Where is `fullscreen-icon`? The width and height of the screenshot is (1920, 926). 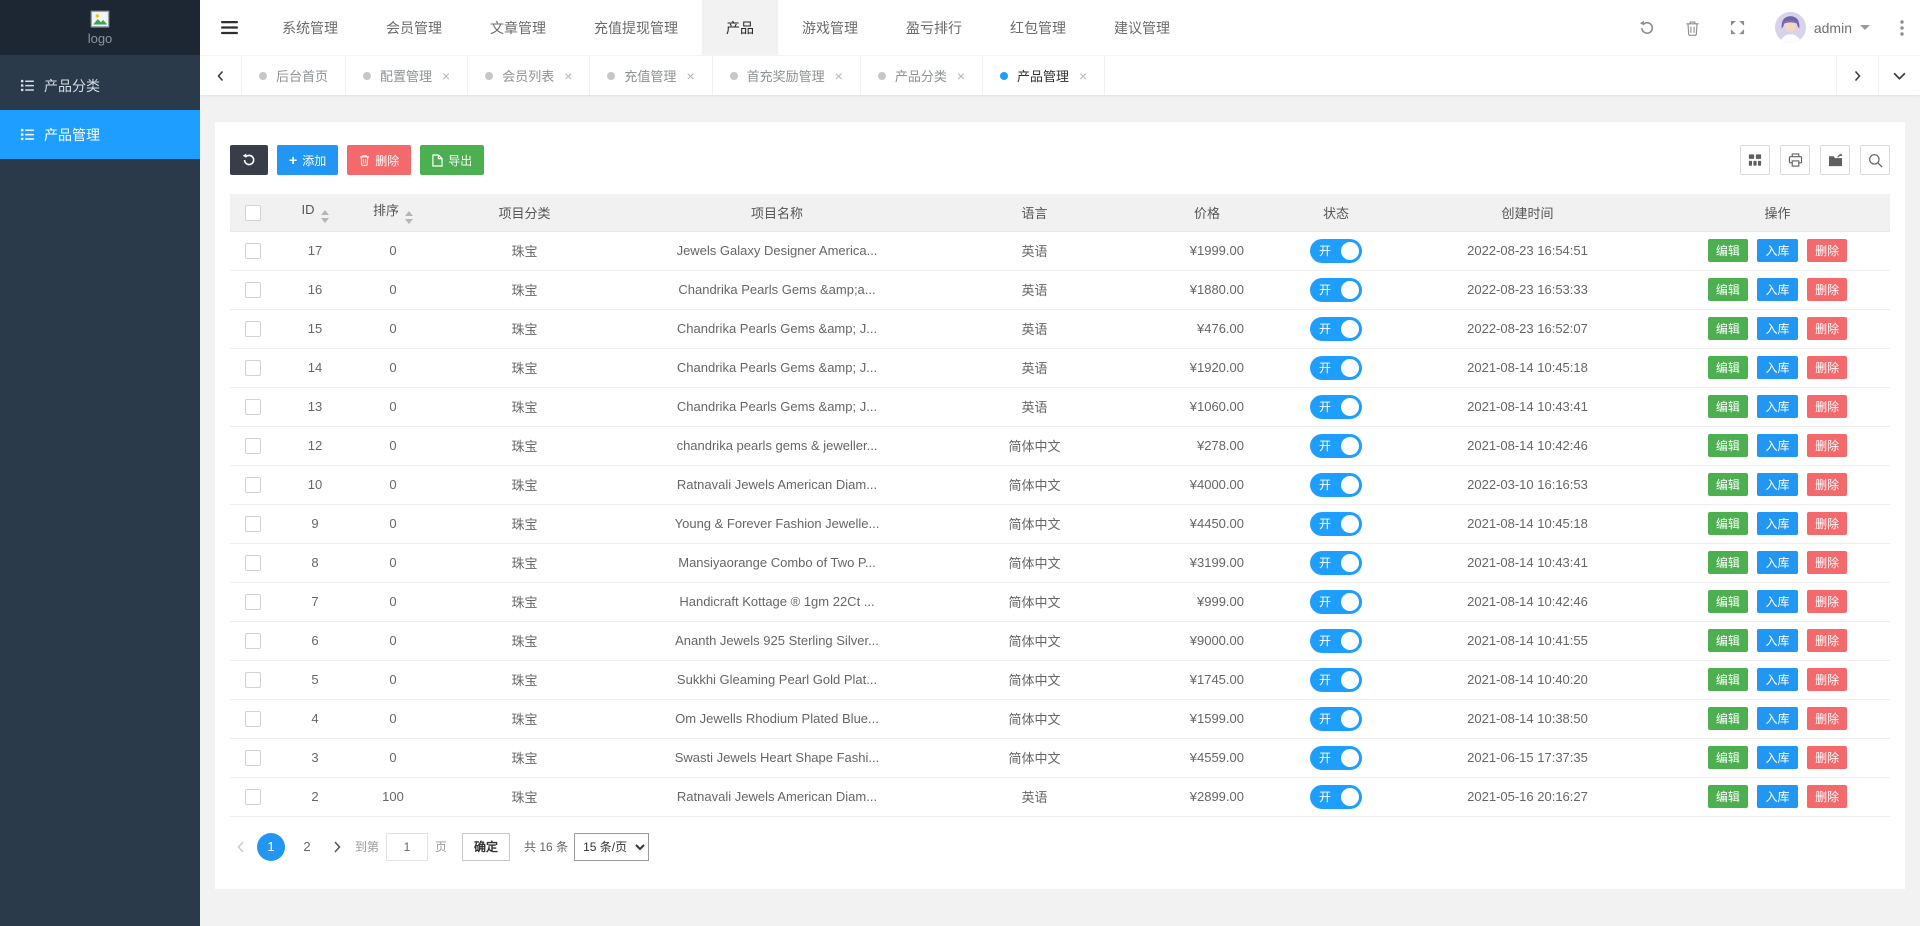
fullscreen-icon is located at coordinates (1737, 27).